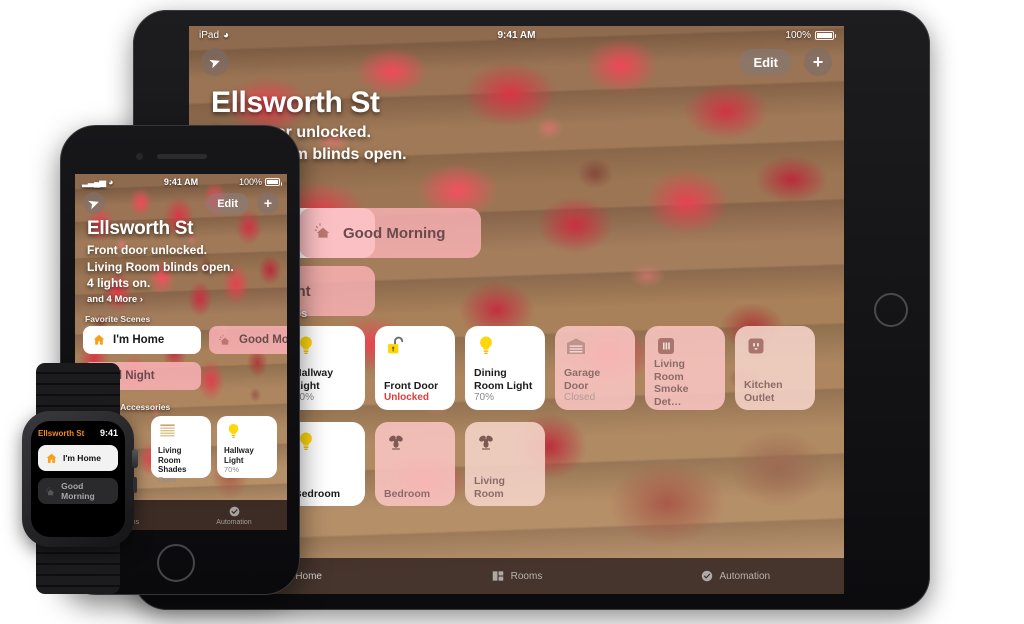  Describe the element at coordinates (176, 563) in the screenshot. I see `iphone-home-button` at that location.